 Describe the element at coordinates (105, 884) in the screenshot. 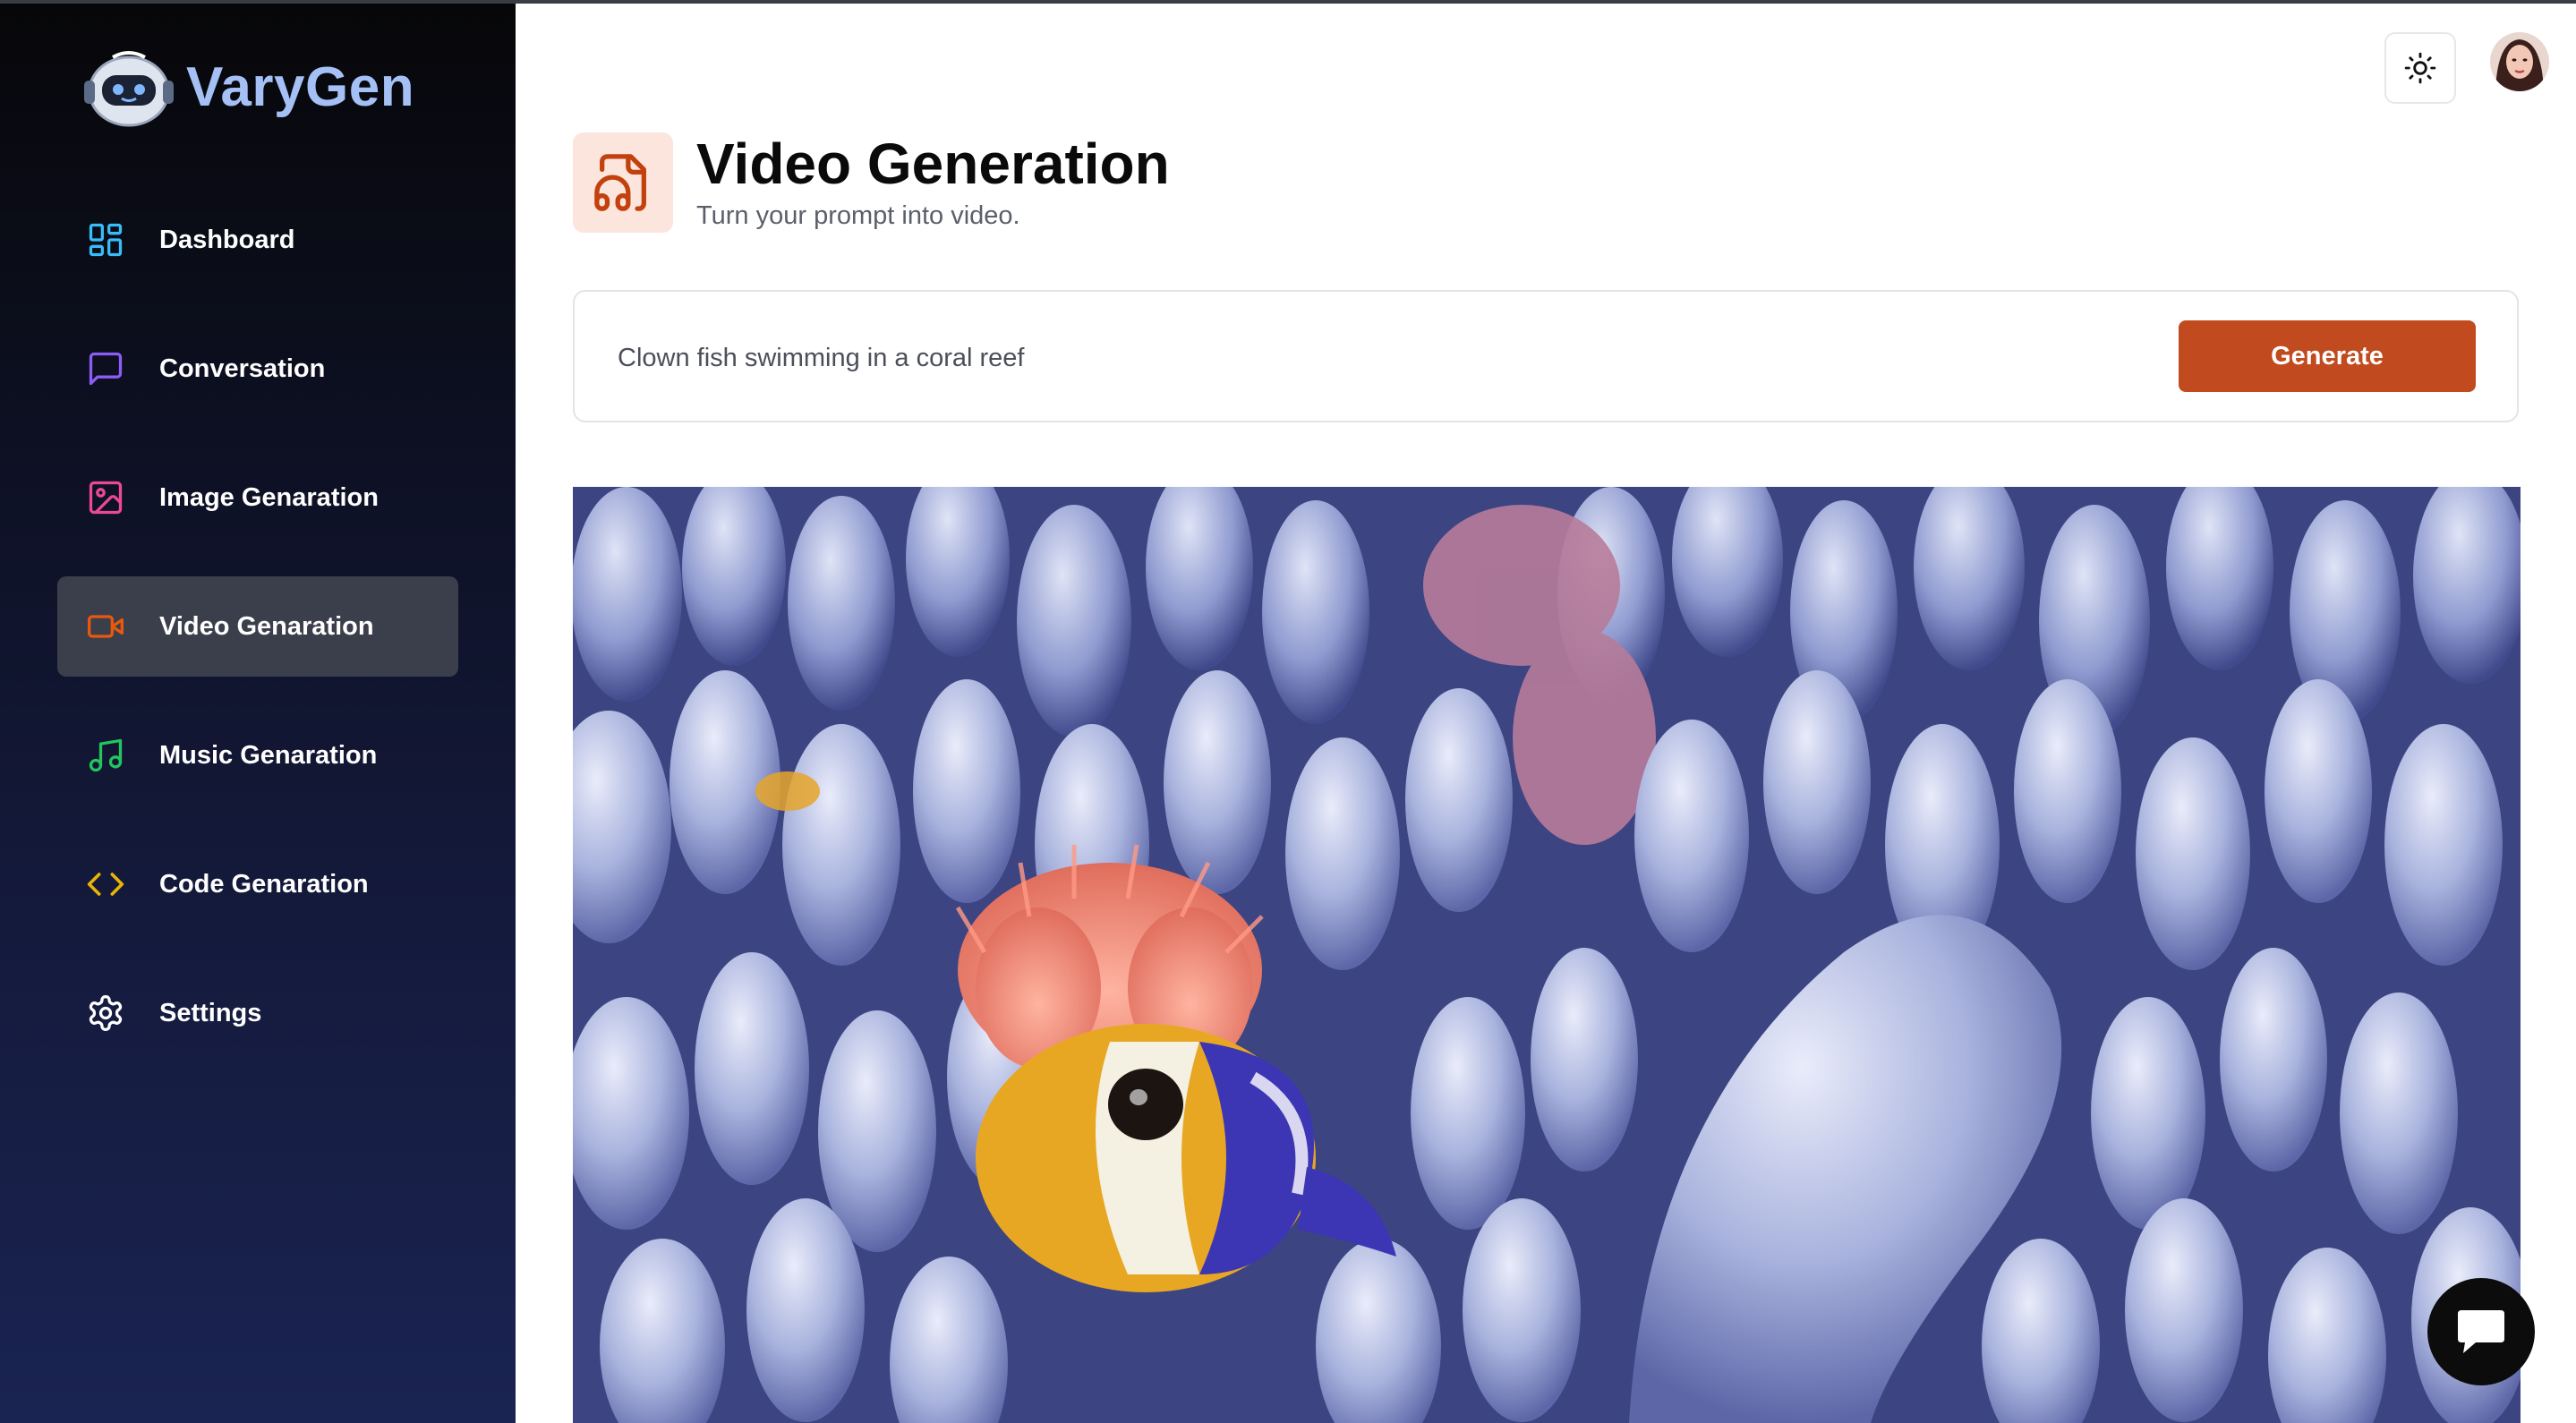

I see `code-icon` at that location.